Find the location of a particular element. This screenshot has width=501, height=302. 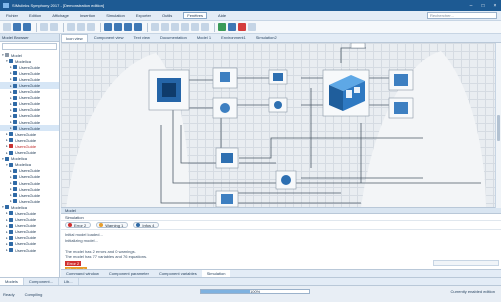

menu-item-insert: Insertion is located at coordinates (87, 15).